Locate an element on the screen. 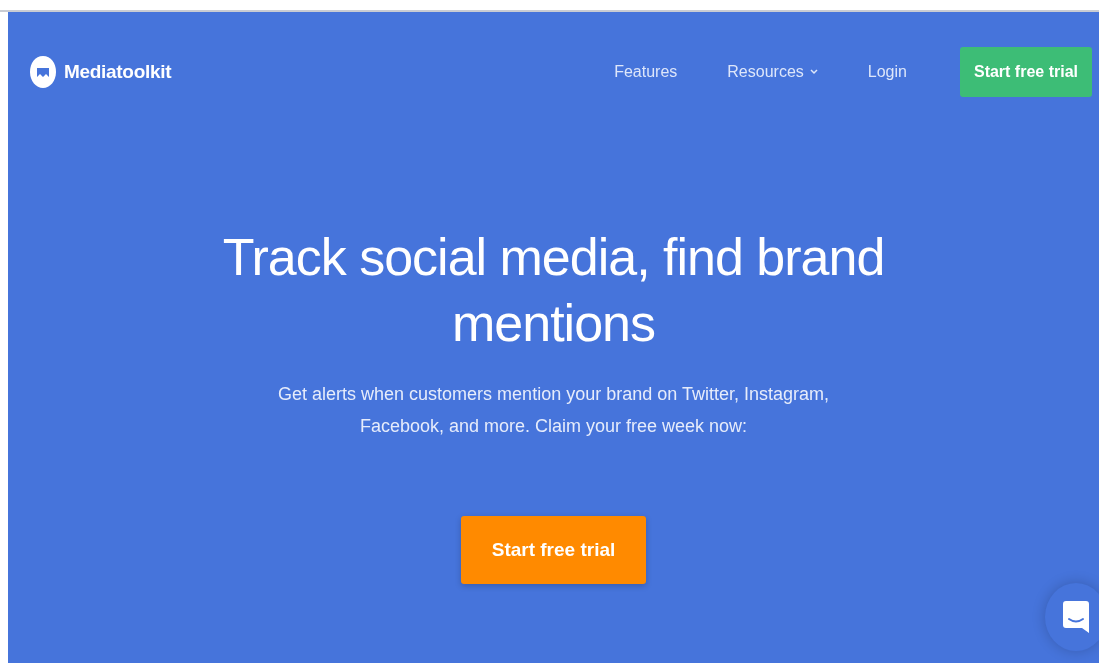 Image resolution: width=1099 pixels, height=663 pixels. nav-link: Login is located at coordinates (887, 72).